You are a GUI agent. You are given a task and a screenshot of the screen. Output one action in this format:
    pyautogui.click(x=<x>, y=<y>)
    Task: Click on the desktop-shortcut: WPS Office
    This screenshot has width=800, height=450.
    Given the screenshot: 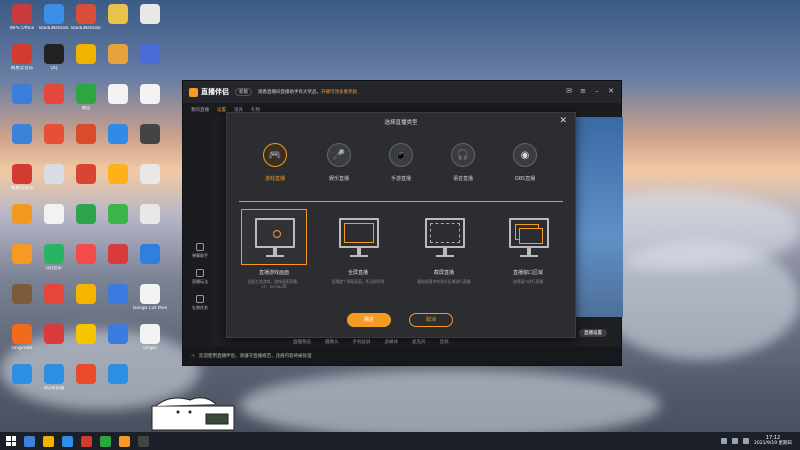 What is the action you would take?
    pyautogui.click(x=22, y=22)
    